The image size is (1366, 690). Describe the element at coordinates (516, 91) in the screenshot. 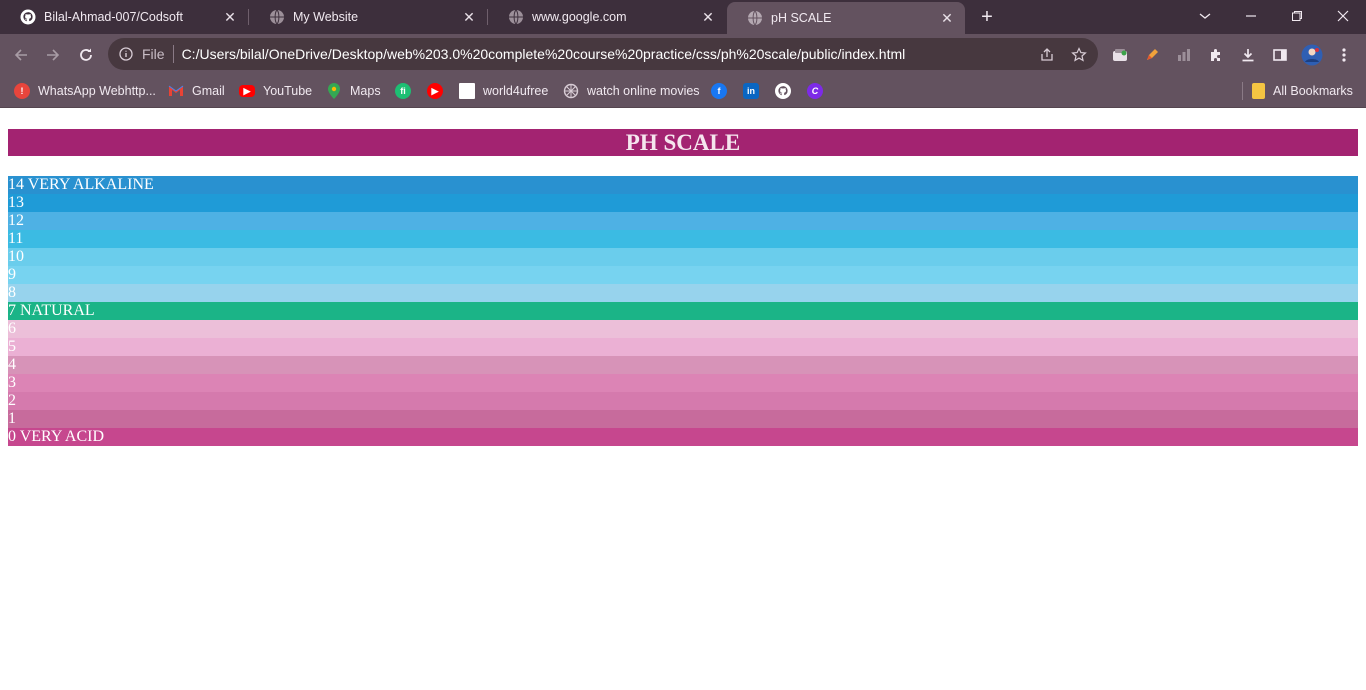

I see `bookmark-label: world4ufree` at that location.